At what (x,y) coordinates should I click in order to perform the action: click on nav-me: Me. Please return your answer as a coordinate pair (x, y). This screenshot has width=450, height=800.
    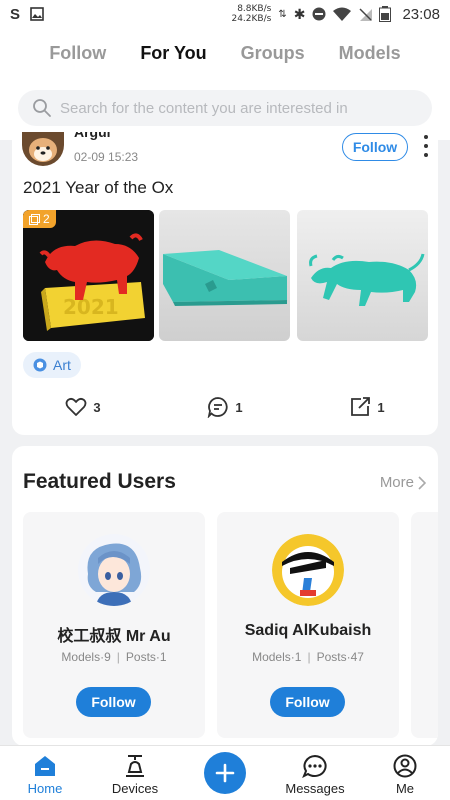
    Looking at the image, I should click on (405, 773).